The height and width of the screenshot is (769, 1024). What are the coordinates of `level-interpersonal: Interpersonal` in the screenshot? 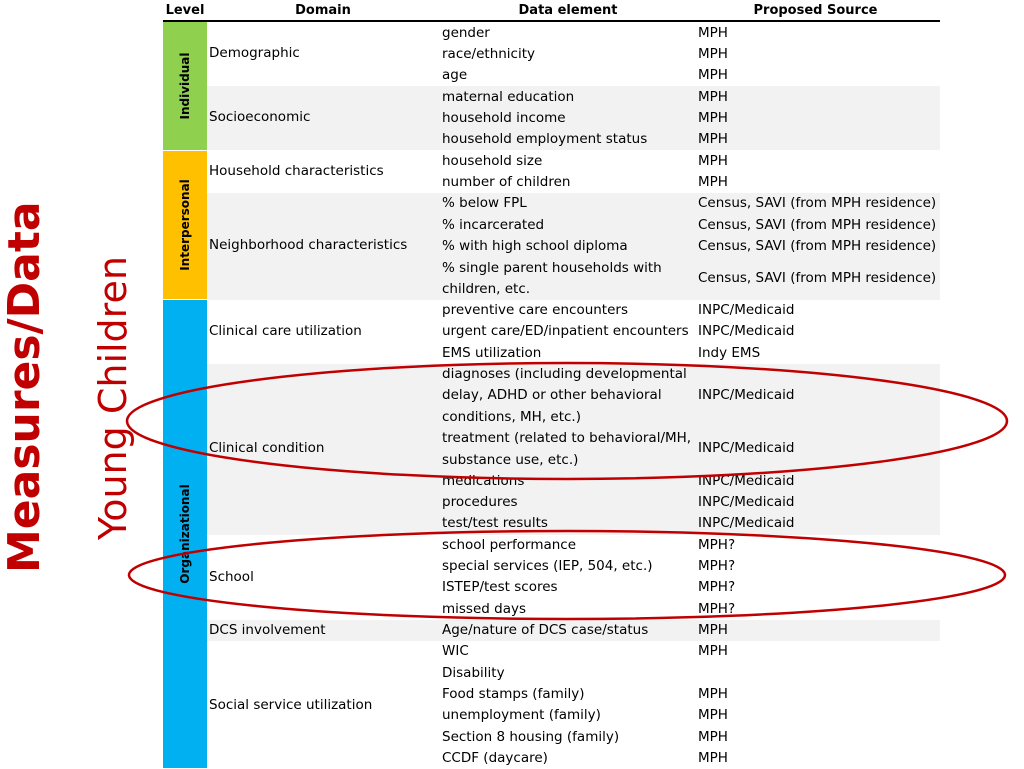 It's located at (185, 225).